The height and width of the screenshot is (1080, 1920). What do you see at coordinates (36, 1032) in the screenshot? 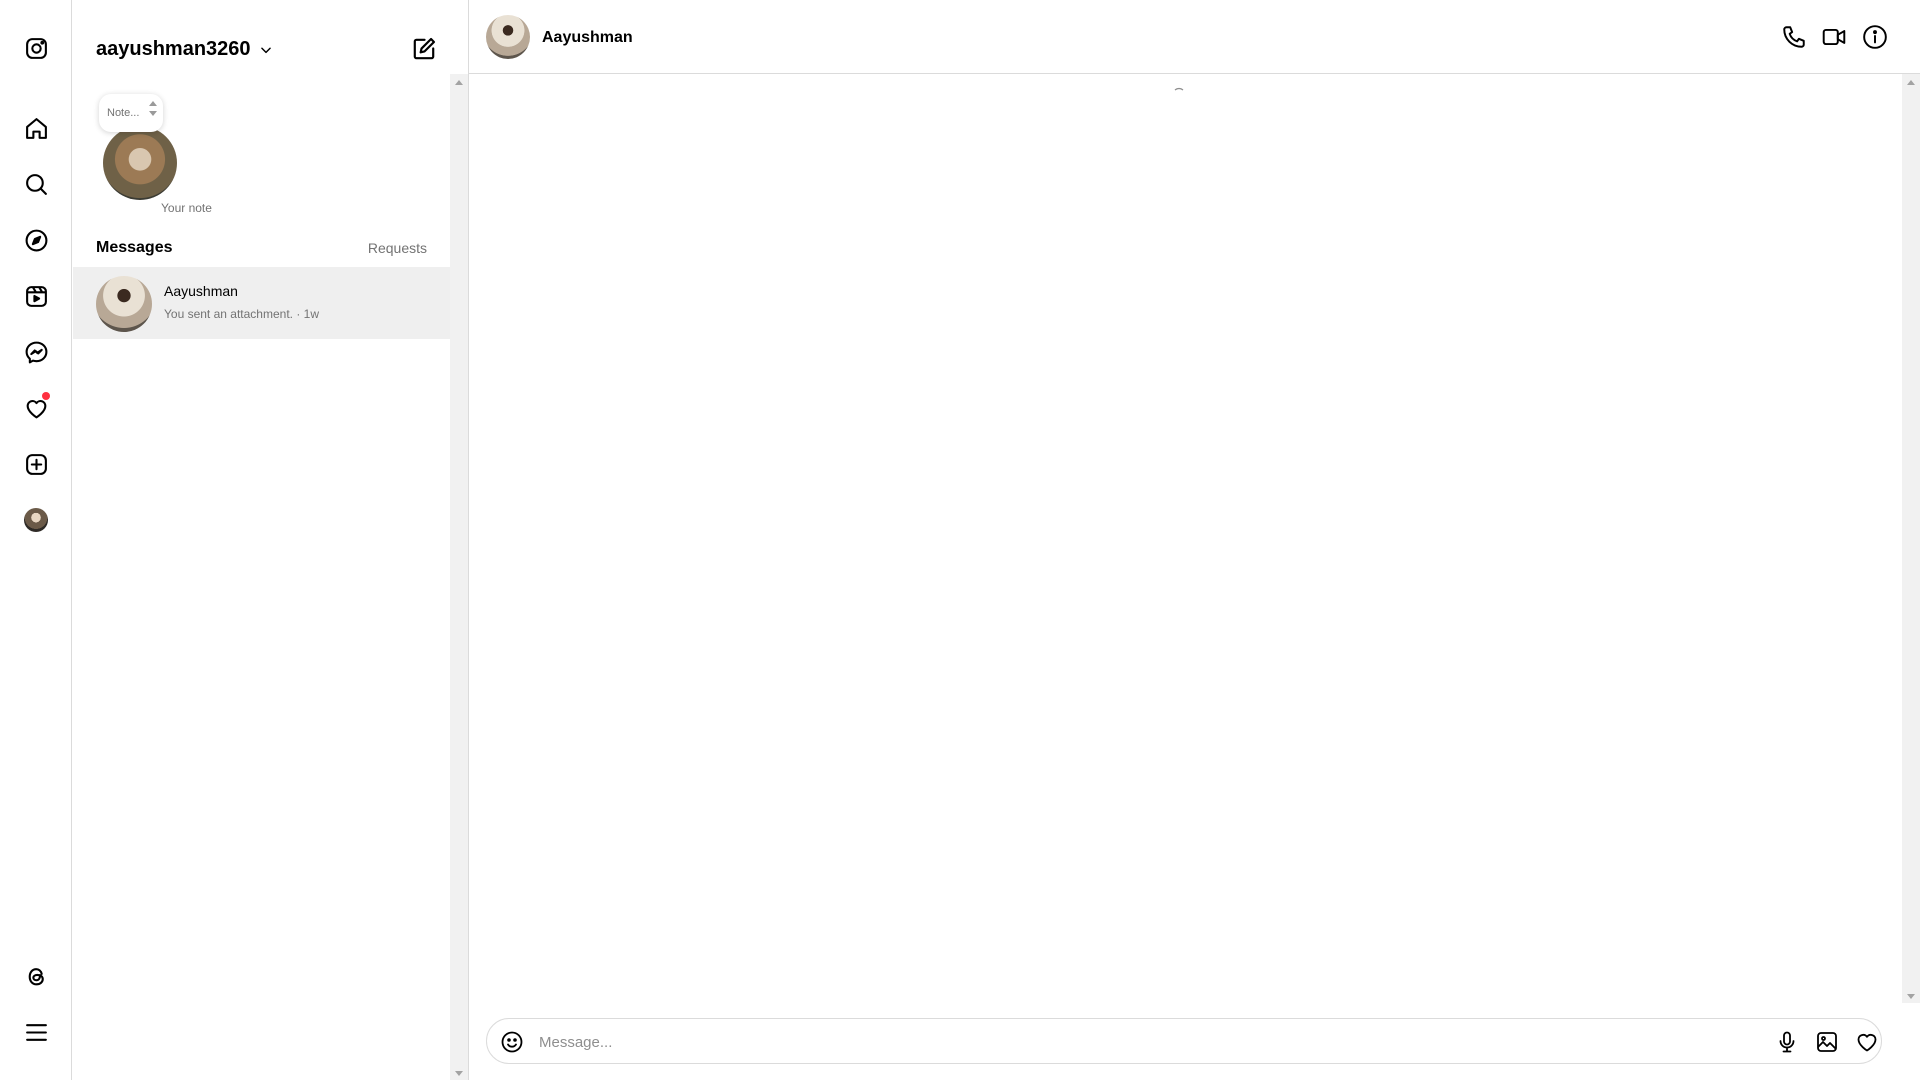
I see `menu-icon` at bounding box center [36, 1032].